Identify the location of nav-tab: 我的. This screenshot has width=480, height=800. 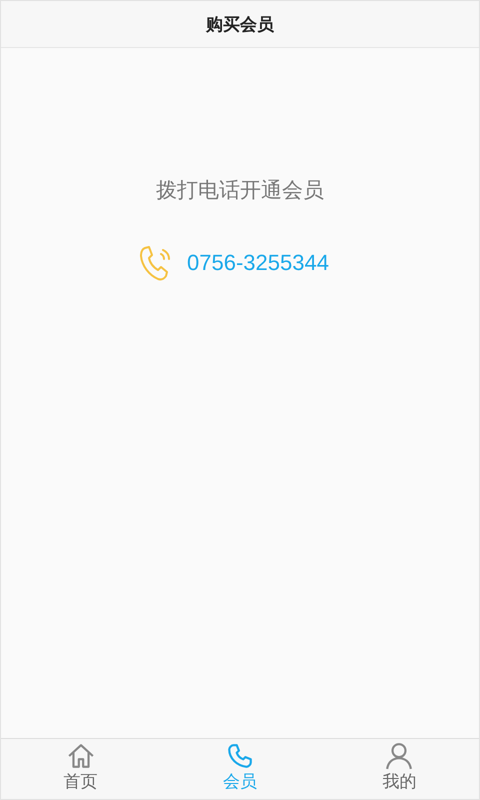
(399, 769).